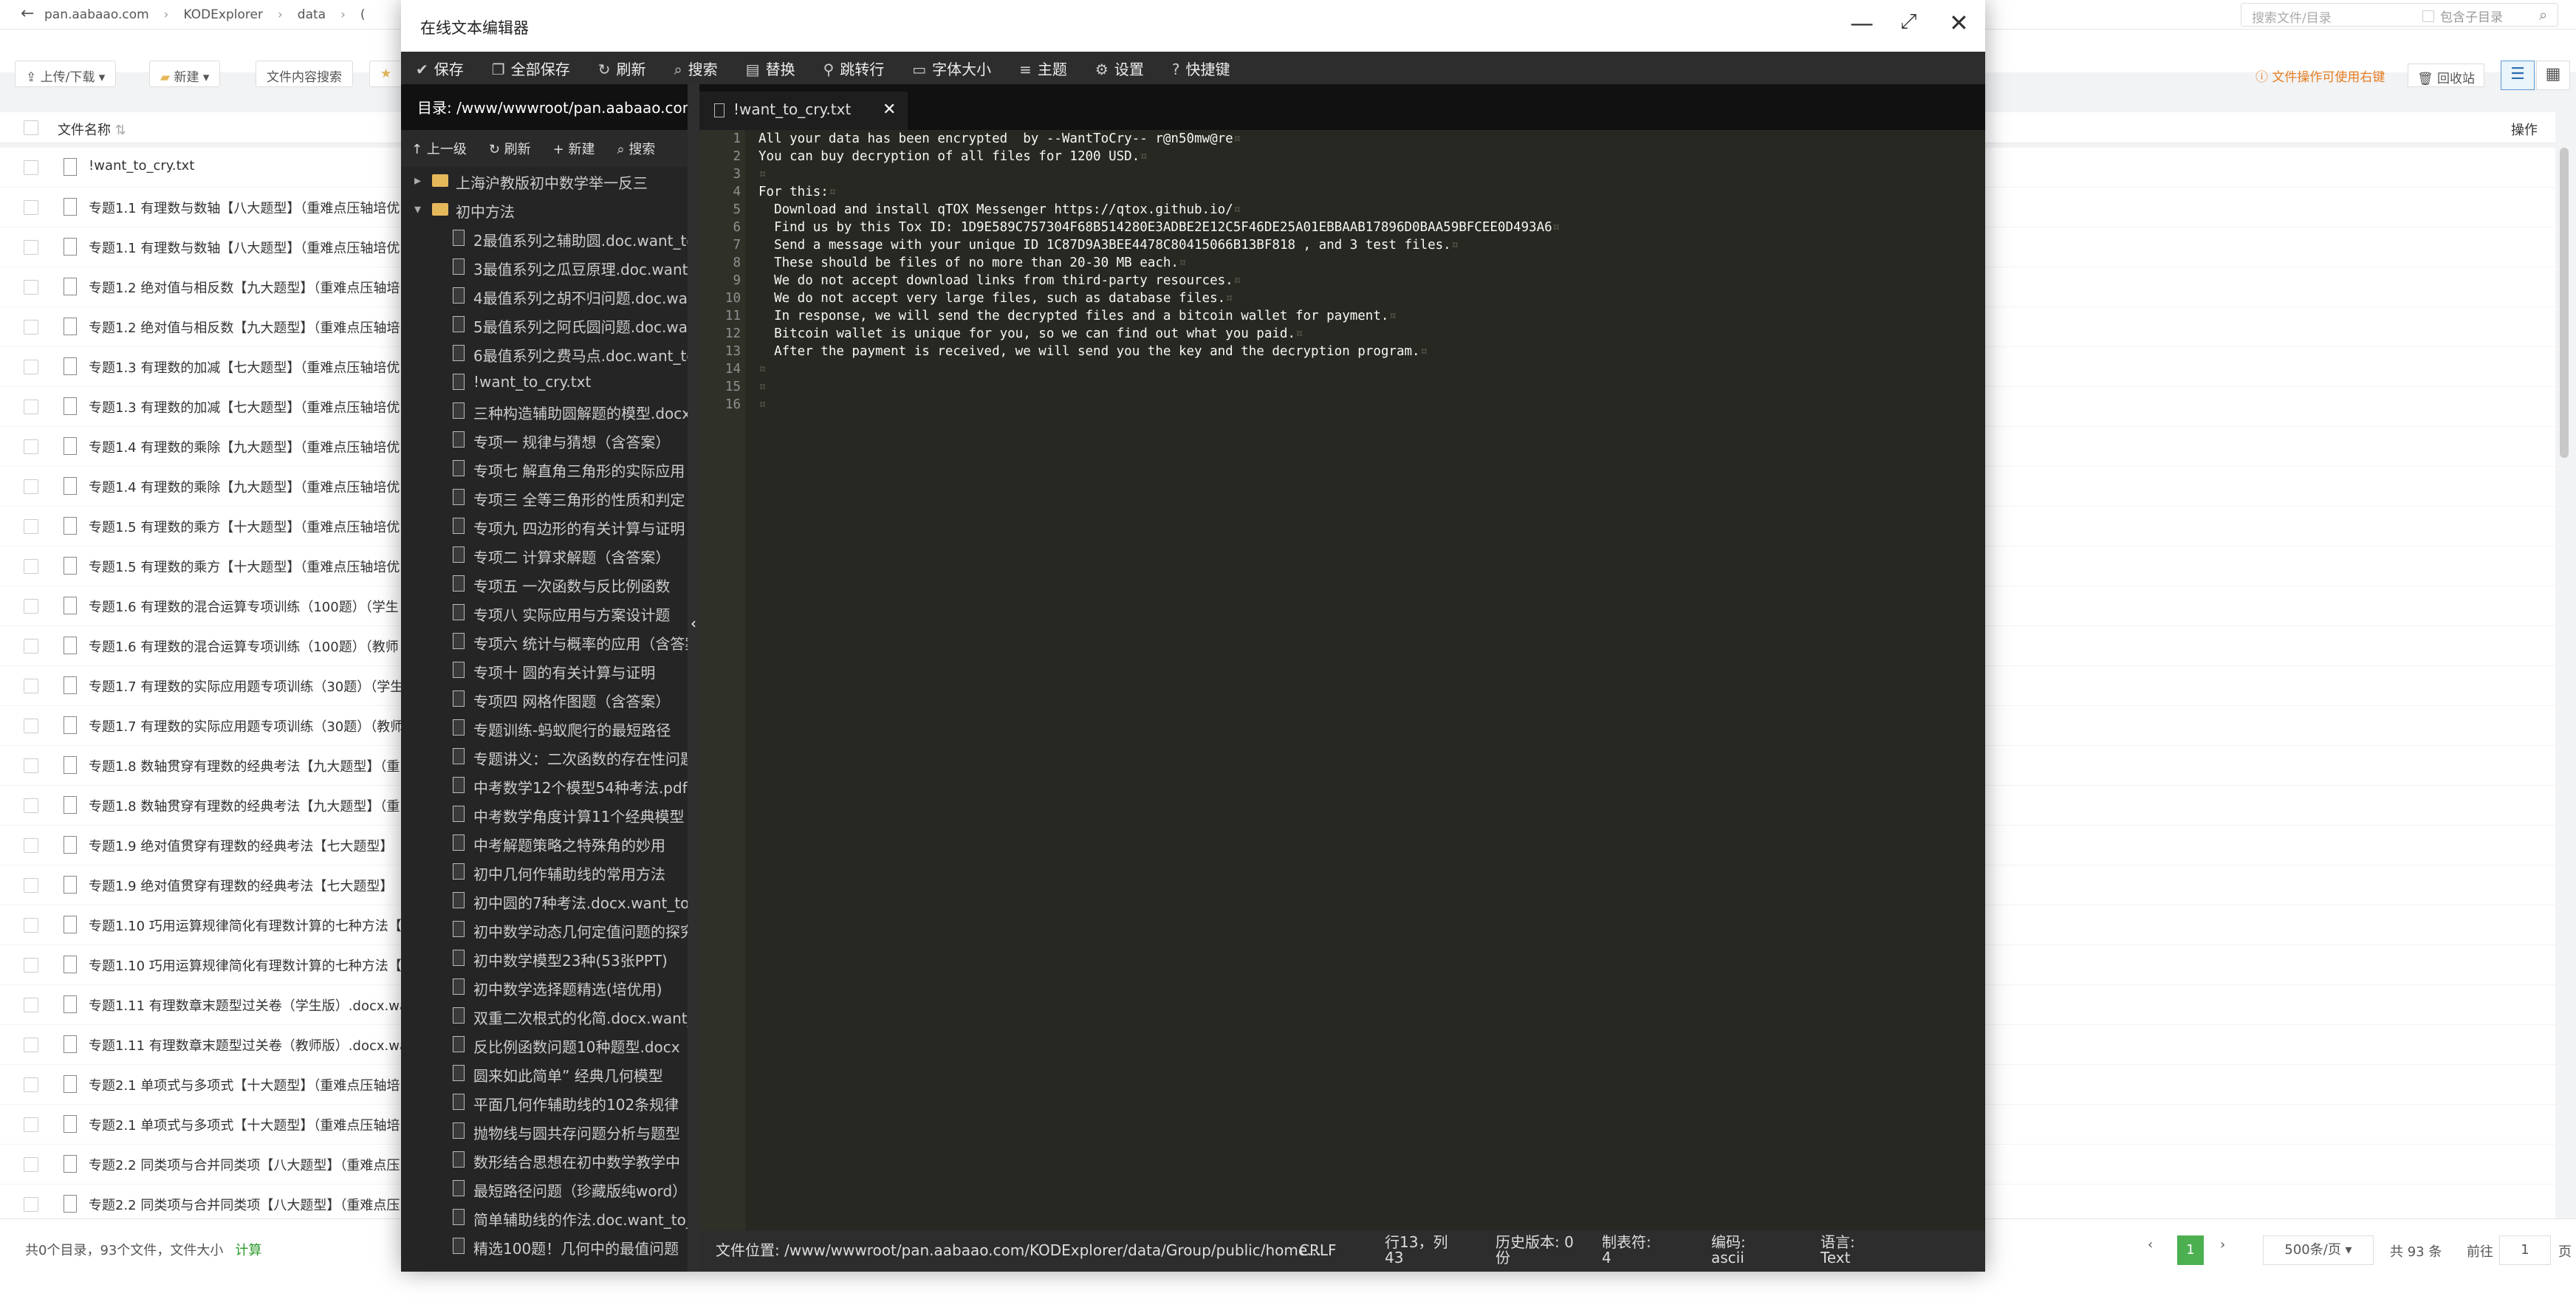 This screenshot has height=1313, width=2576. Describe the element at coordinates (544, 728) in the screenshot. I see `tree-file: 专题训练-蚂蚁爬行的最短路径` at that location.